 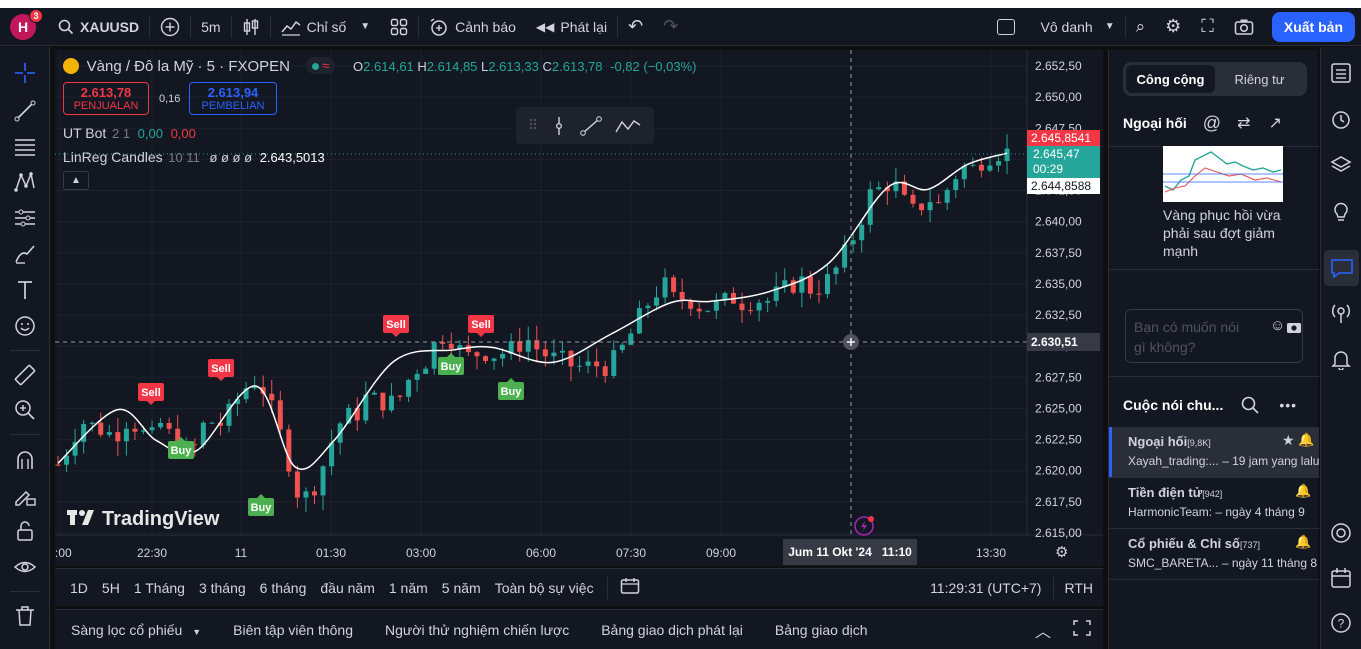 What do you see at coordinates (129, 133) in the screenshot?
I see `ut-bot-legend: UT Bot 2 1 0,00 0,00` at bounding box center [129, 133].